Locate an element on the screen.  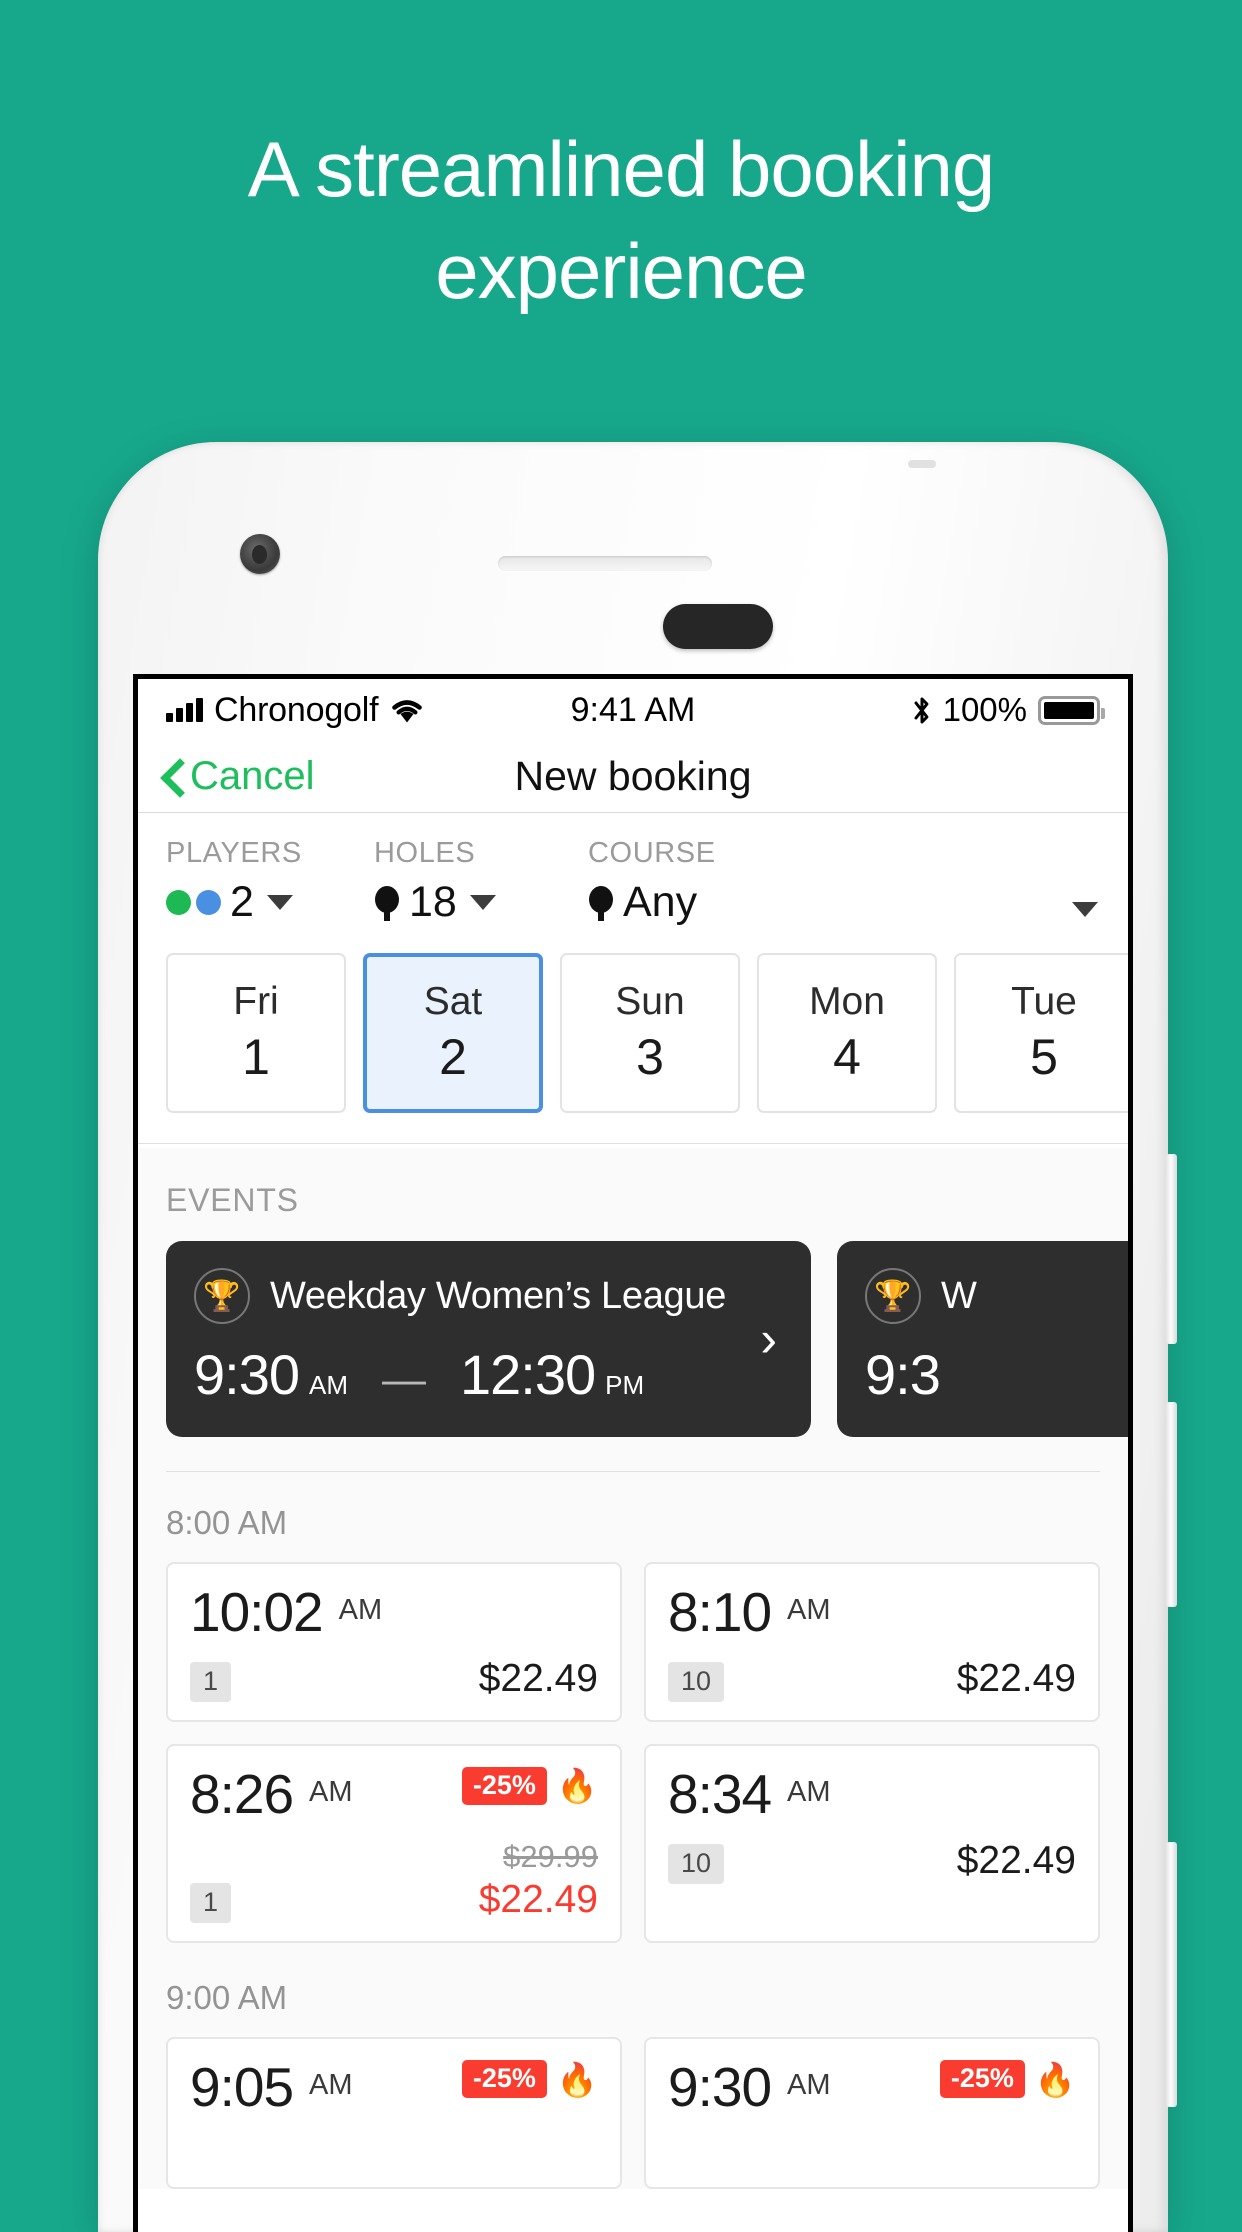
tee-time-value: 9:05 is located at coordinates (242, 2087).